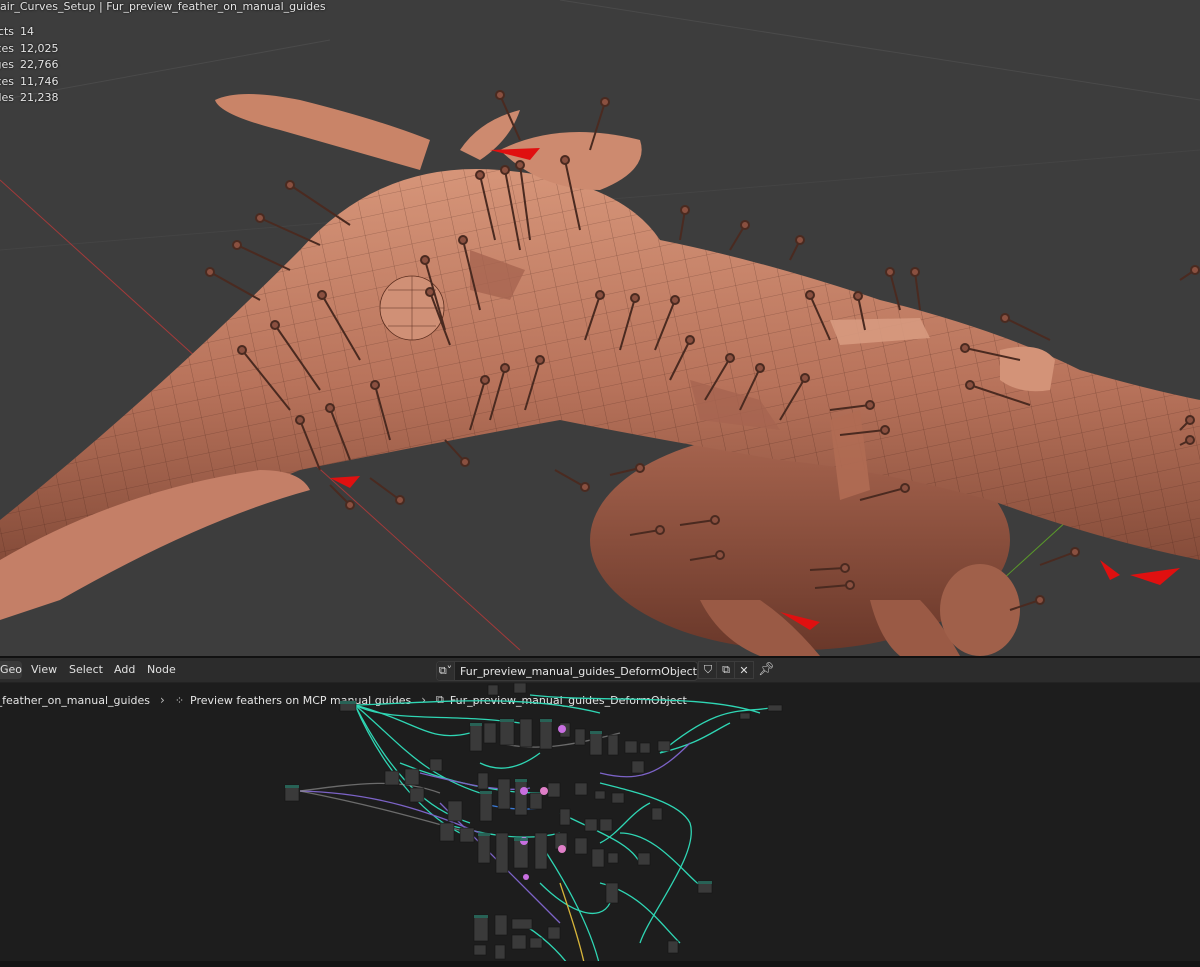  What do you see at coordinates (44, 670) in the screenshot?
I see `menu-view: View` at bounding box center [44, 670].